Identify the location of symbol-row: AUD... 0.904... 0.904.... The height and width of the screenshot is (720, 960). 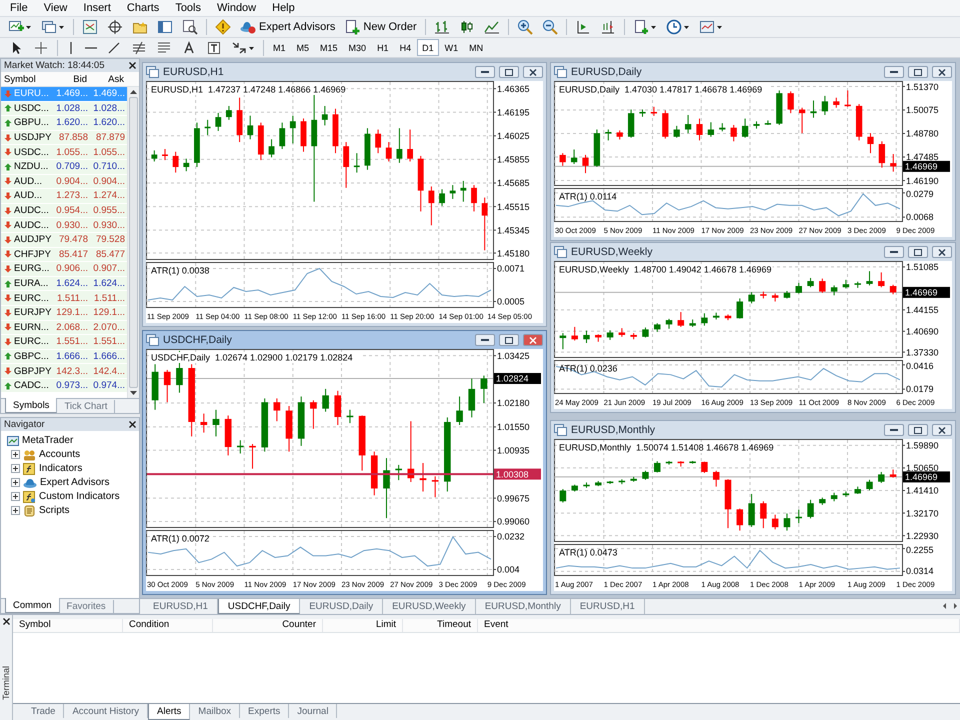
(64, 182).